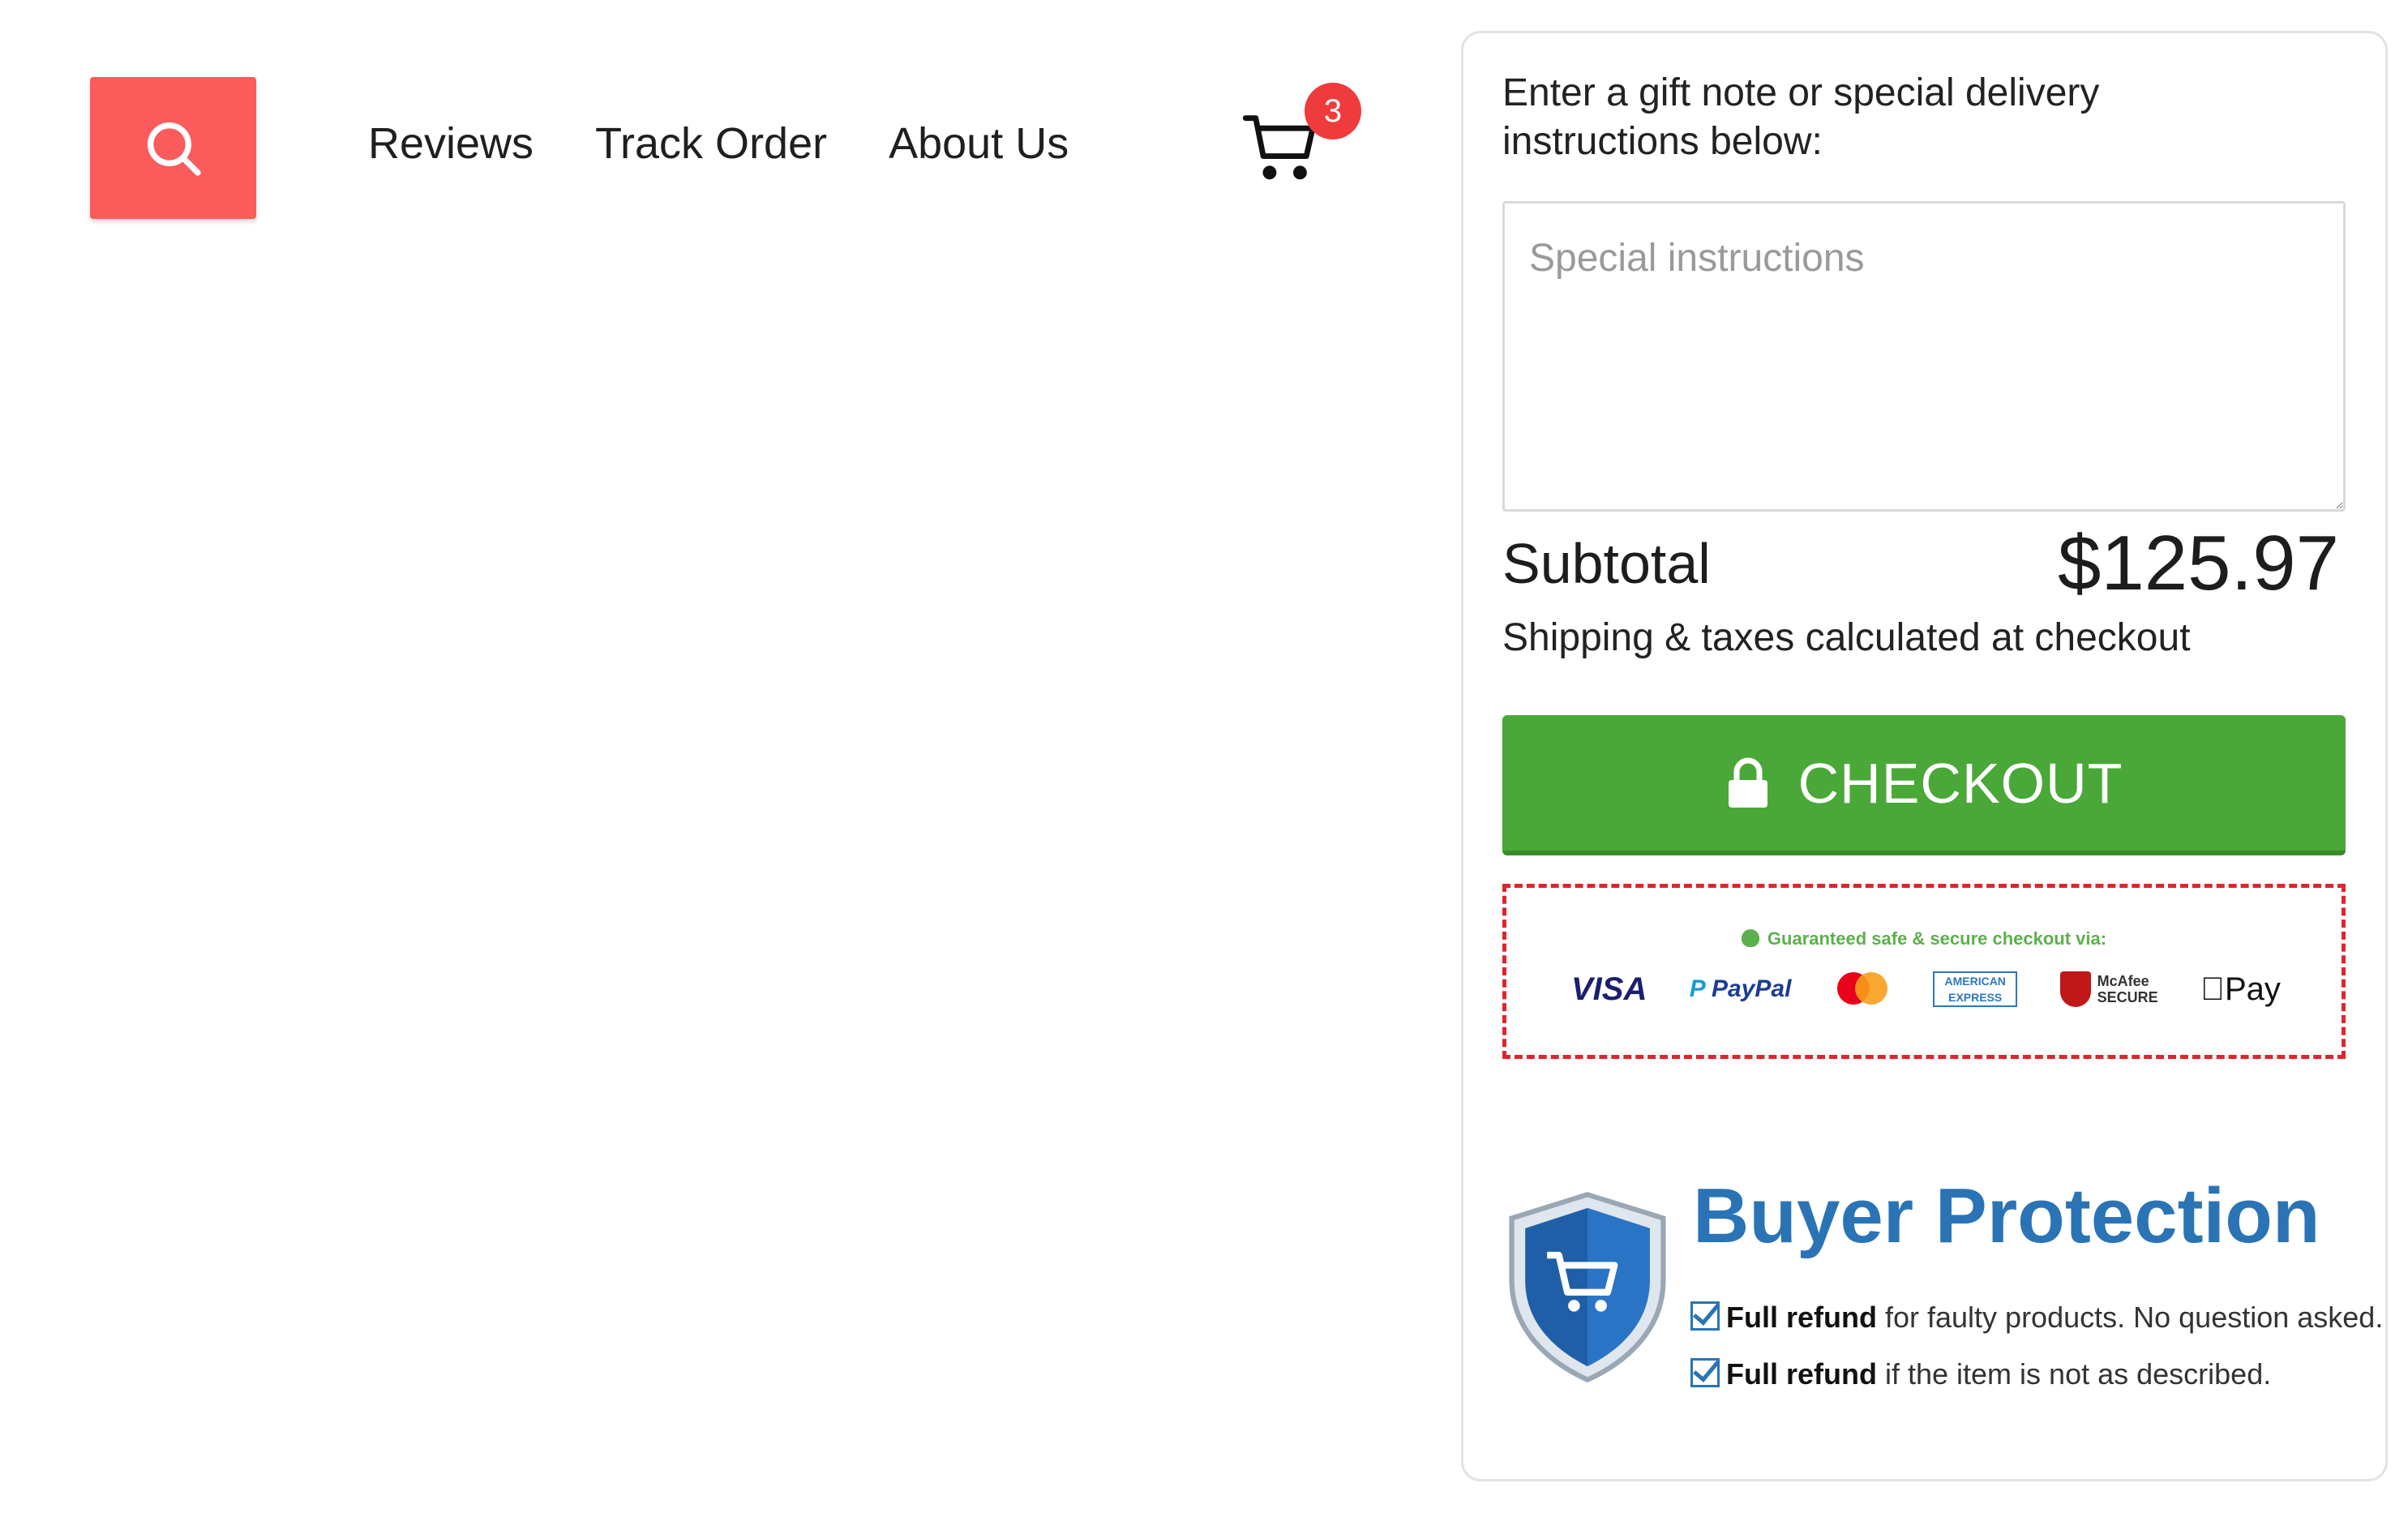 This screenshot has width=2408, height=1513. I want to click on mcafee-secure-logo: McAfee SECURE, so click(2108, 989).